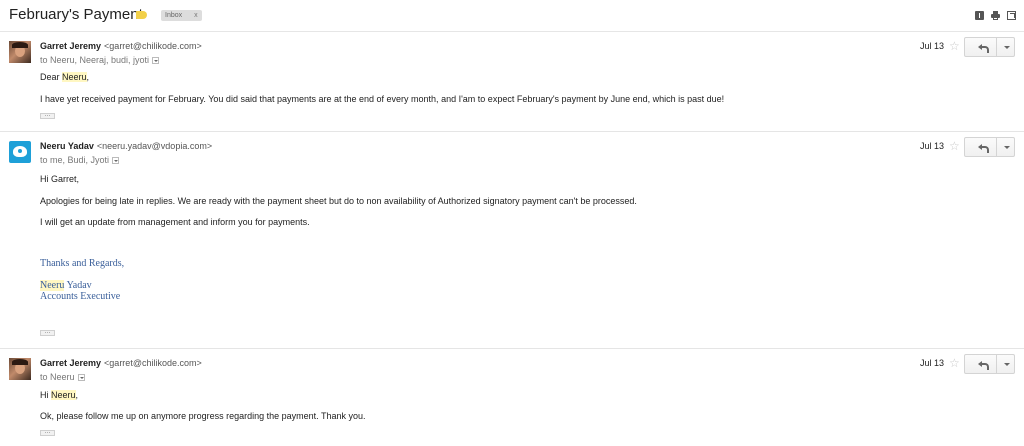 The height and width of the screenshot is (446, 1024). I want to click on signature-regards: Thanks and Regards,, so click(82, 263).